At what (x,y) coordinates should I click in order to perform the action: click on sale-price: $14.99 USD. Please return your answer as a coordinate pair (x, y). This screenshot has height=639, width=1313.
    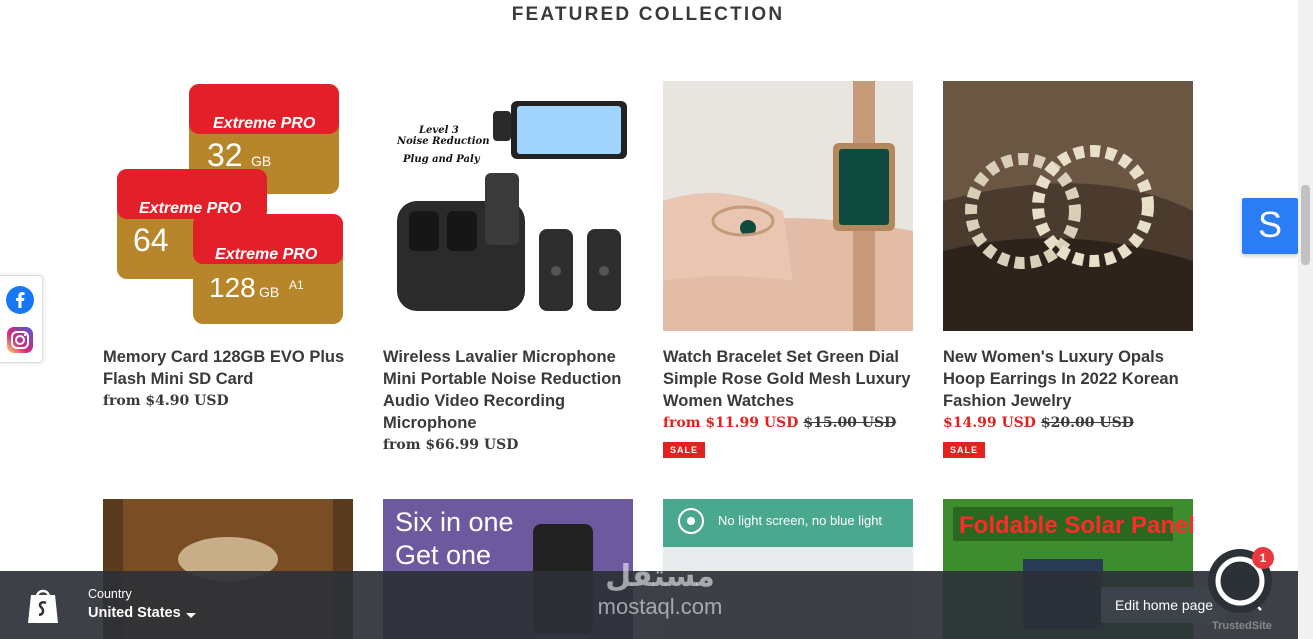
    Looking at the image, I should click on (989, 423).